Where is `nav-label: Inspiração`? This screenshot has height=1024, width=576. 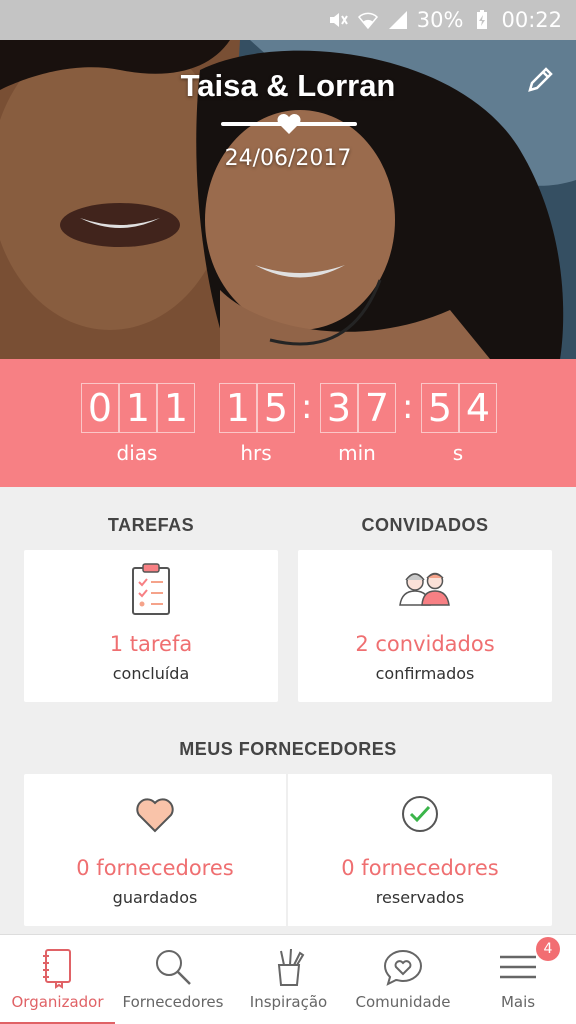
nav-label: Inspiração is located at coordinates (288, 1002).